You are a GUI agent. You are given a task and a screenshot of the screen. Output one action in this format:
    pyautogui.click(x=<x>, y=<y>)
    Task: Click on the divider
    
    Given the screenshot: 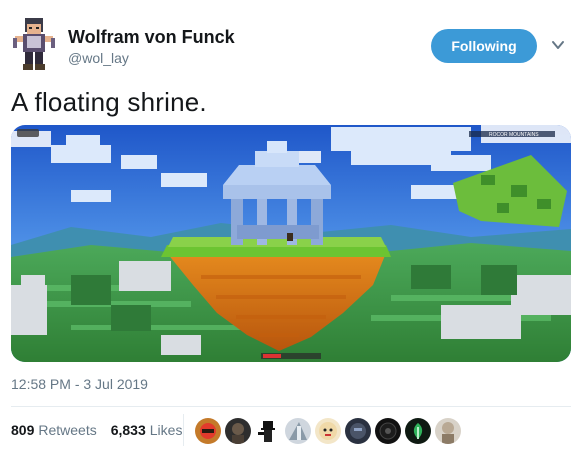 What is the action you would take?
    pyautogui.click(x=291, y=406)
    